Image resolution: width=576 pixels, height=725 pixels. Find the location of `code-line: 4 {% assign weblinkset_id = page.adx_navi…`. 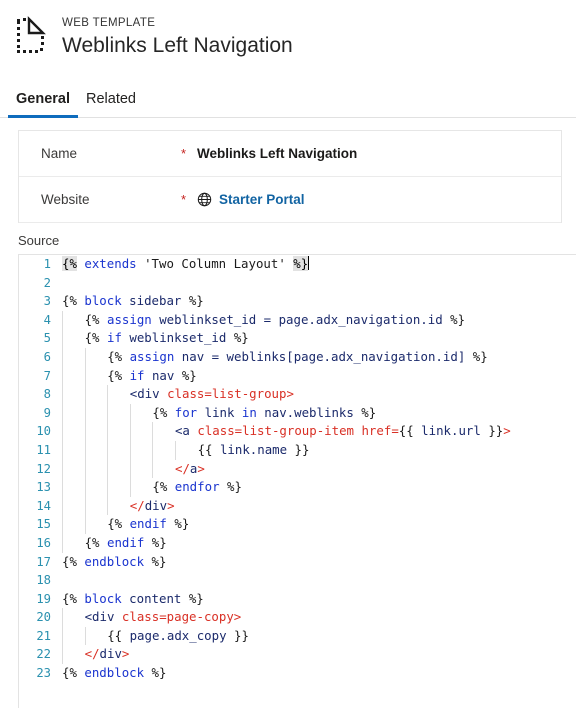

code-line: 4 {% assign weblinkset_id = page.adx_navi… is located at coordinates (297, 320).